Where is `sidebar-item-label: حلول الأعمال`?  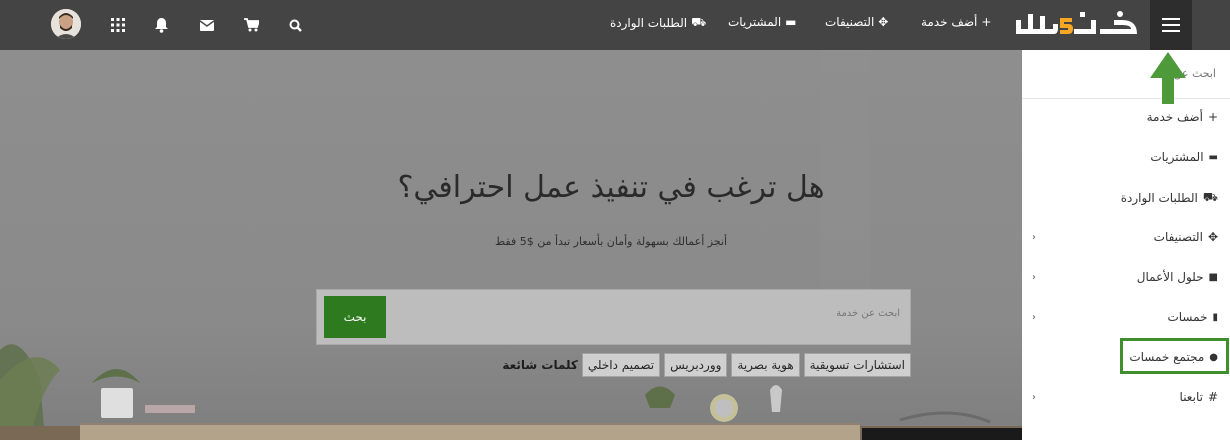
sidebar-item-label: حلول الأعمال is located at coordinates (1170, 277).